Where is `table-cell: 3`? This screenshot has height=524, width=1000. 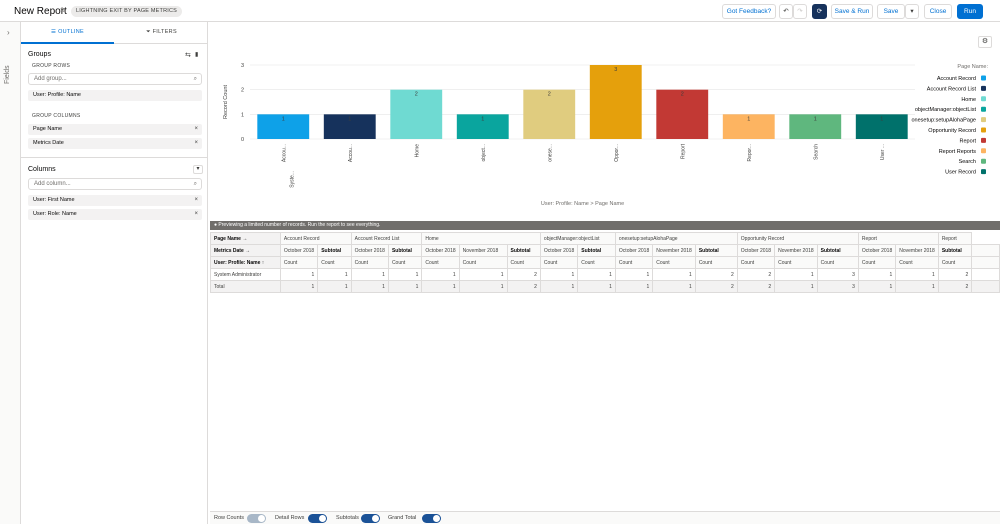 table-cell: 3 is located at coordinates (837, 286).